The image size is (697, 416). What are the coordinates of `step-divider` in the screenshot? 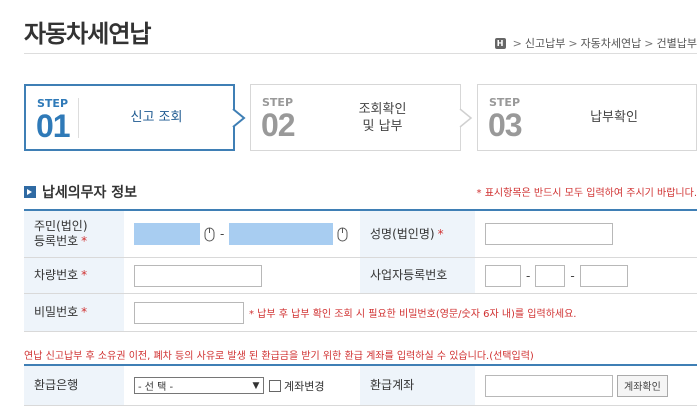 It's located at (78, 118).